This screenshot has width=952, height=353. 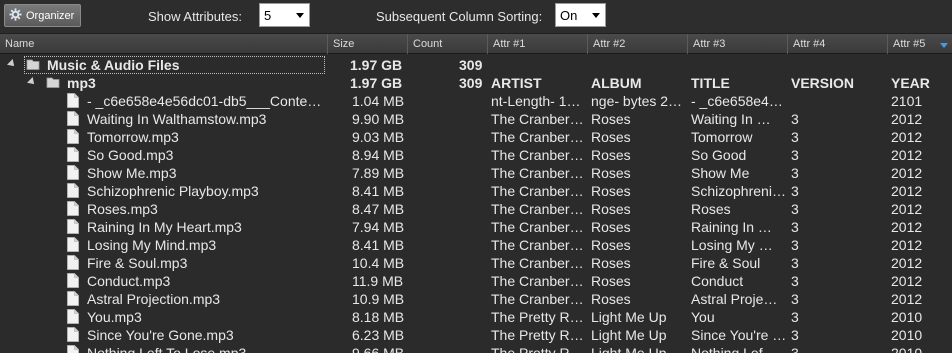 What do you see at coordinates (719, 155) in the screenshot?
I see `file-attr3: So Good` at bounding box center [719, 155].